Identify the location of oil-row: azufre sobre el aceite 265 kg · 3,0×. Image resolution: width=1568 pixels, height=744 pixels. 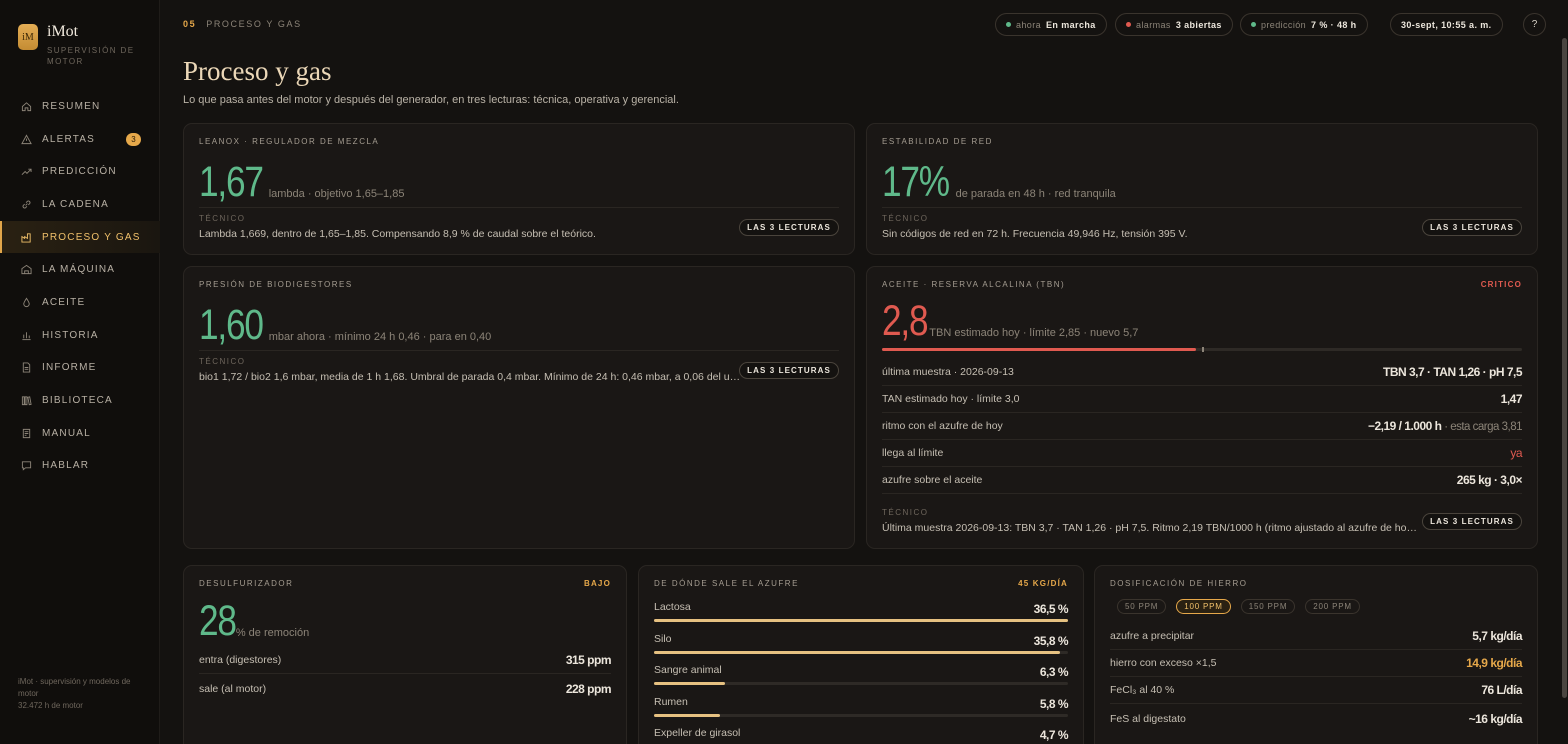
(1202, 480).